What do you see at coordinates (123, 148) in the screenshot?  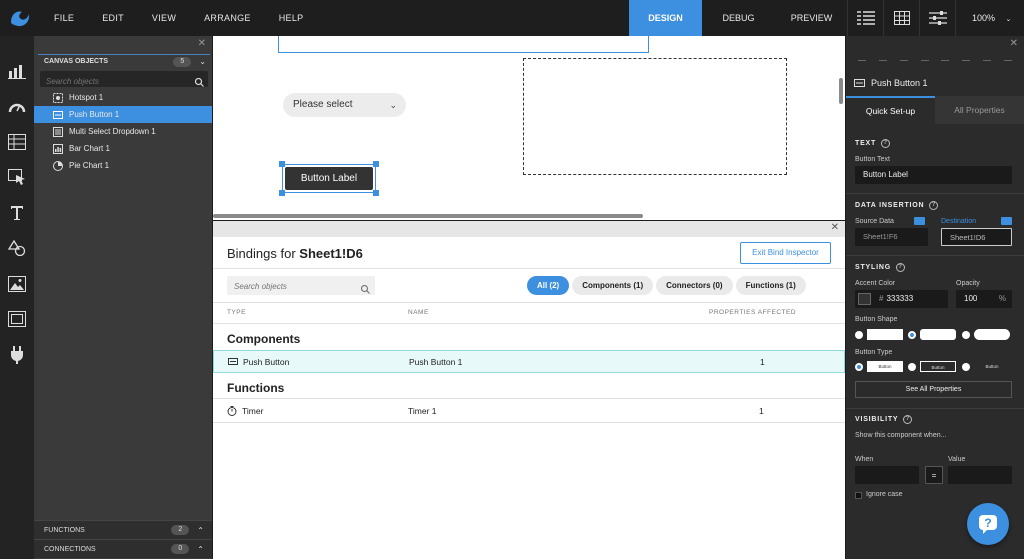 I see `tree-item-bar-chart: Bar Chart 1` at bounding box center [123, 148].